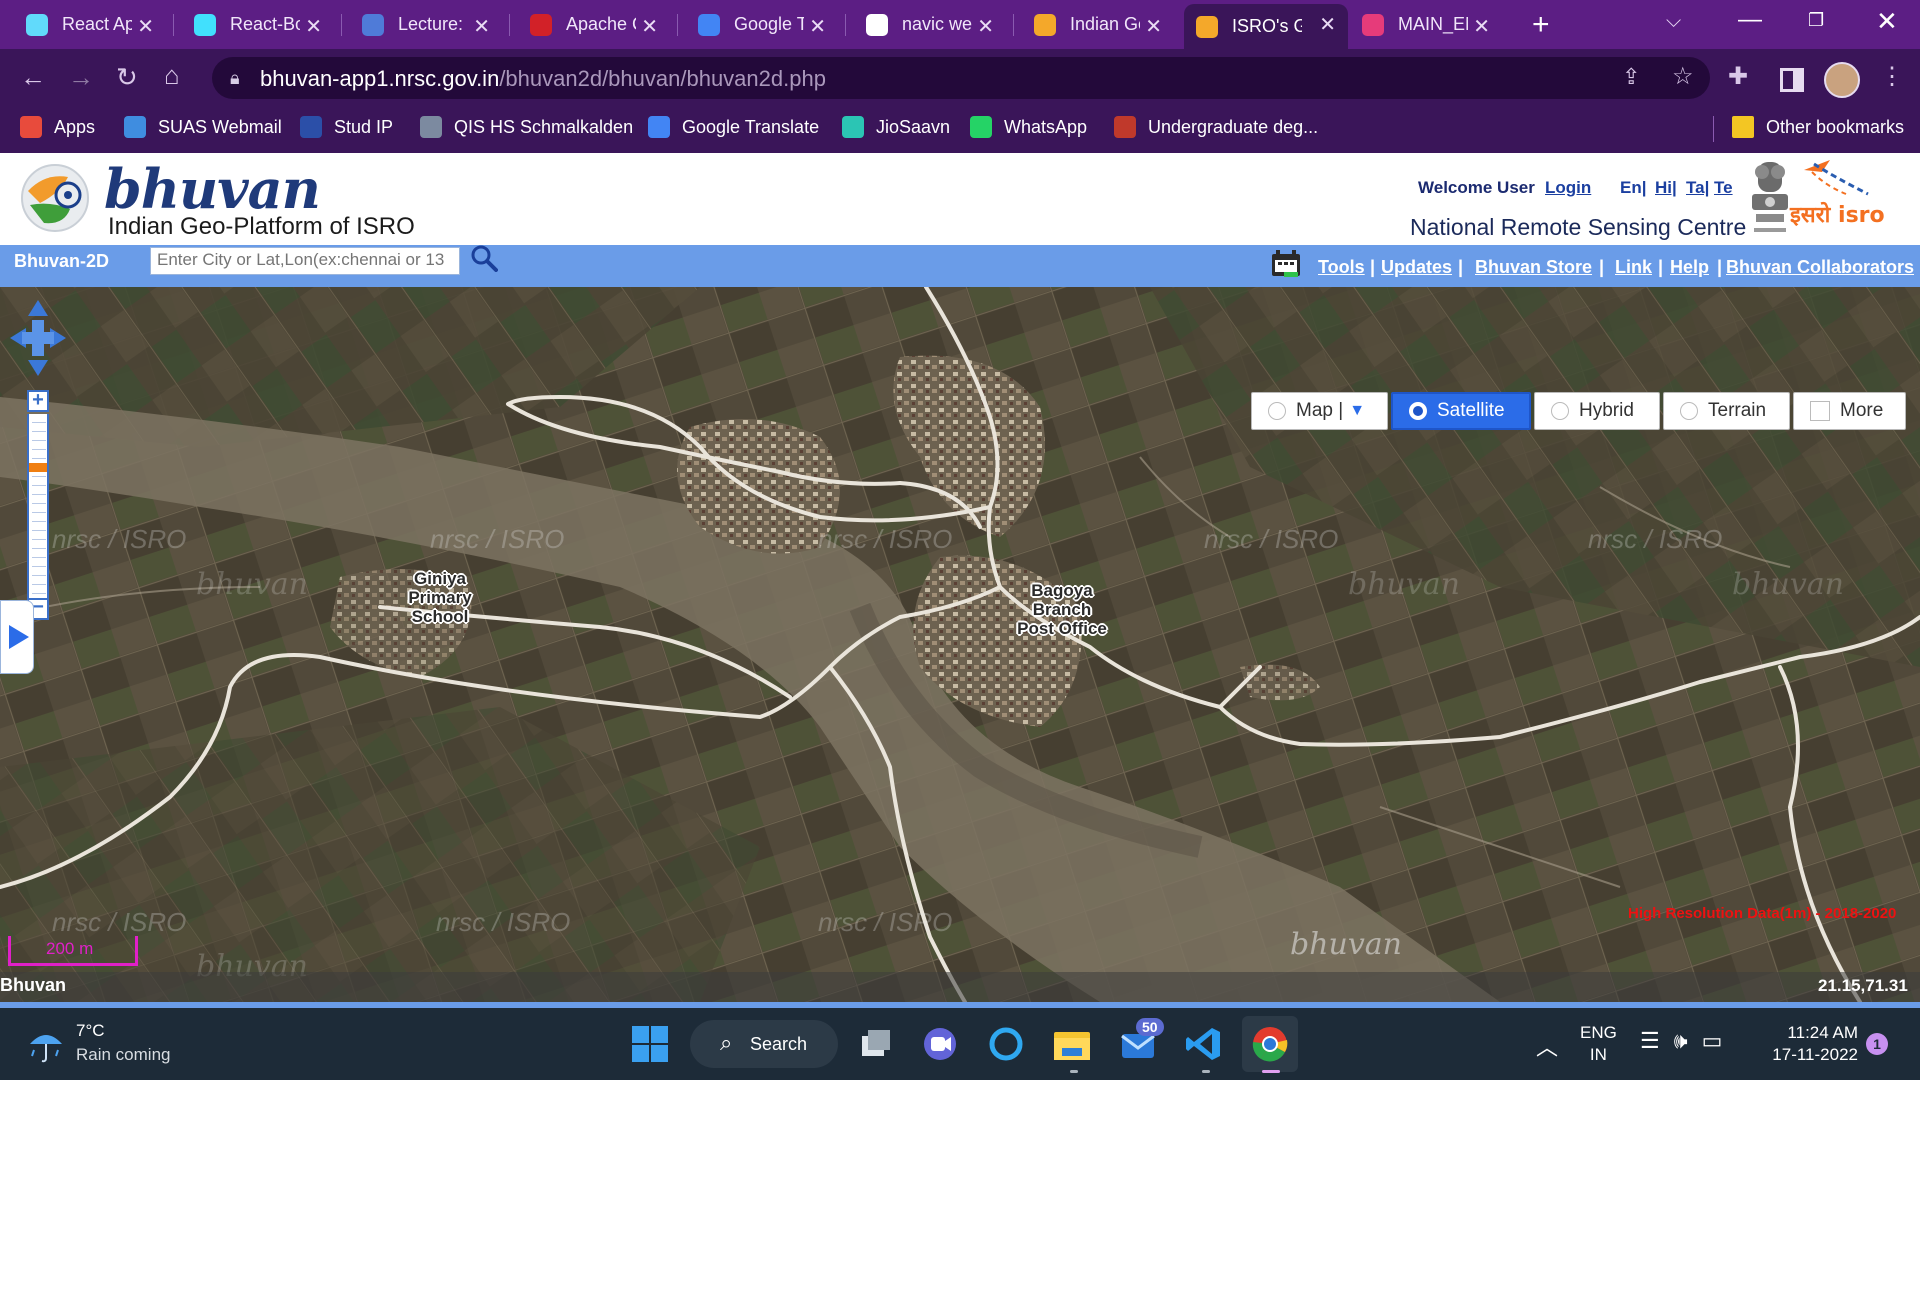  What do you see at coordinates (1892, 76) in the screenshot?
I see `browser-menu-icon: ⋮` at bounding box center [1892, 76].